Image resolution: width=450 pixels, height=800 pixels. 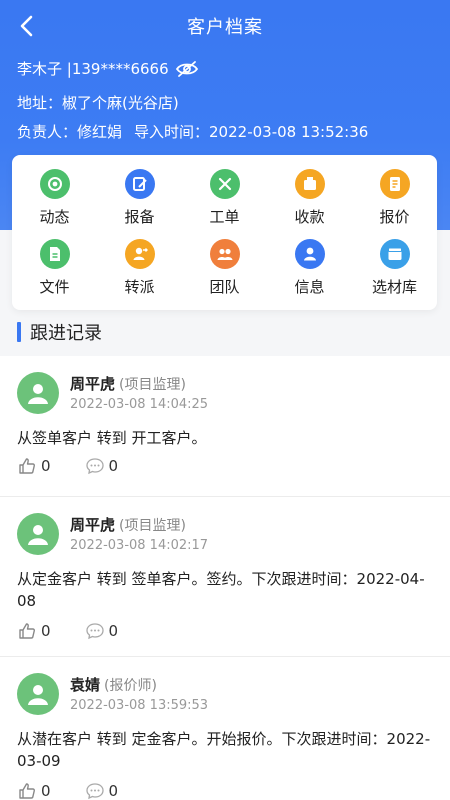 What do you see at coordinates (187, 69) in the screenshot?
I see `eye-hidden-icon` at bounding box center [187, 69].